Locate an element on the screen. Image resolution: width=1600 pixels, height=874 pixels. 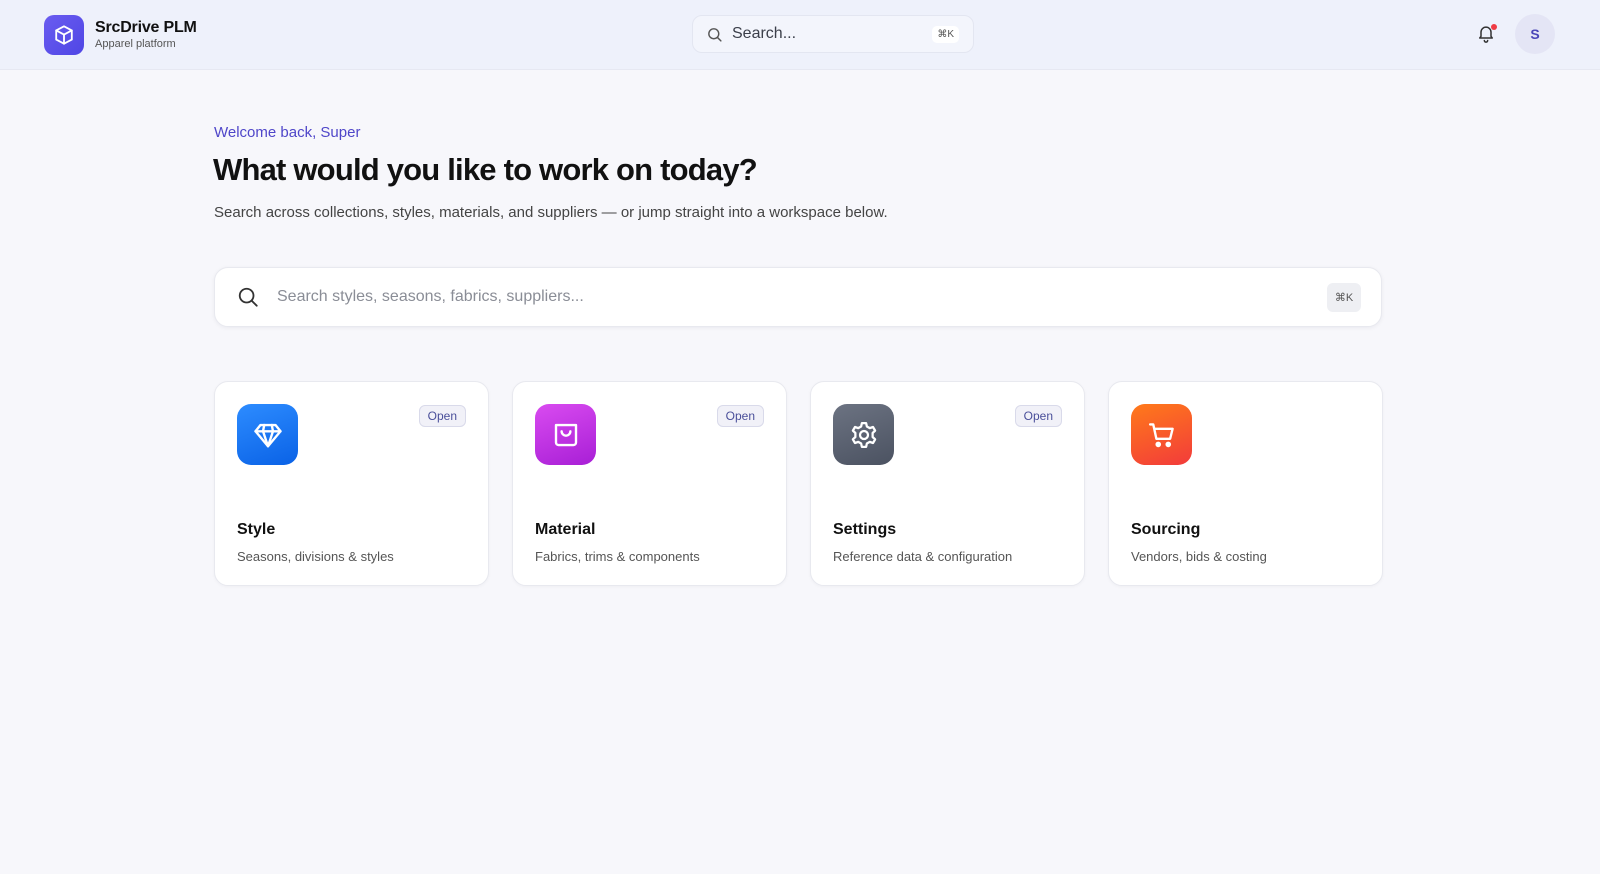
card-description: Vendors, bids & costing is located at coordinates (1199, 556).